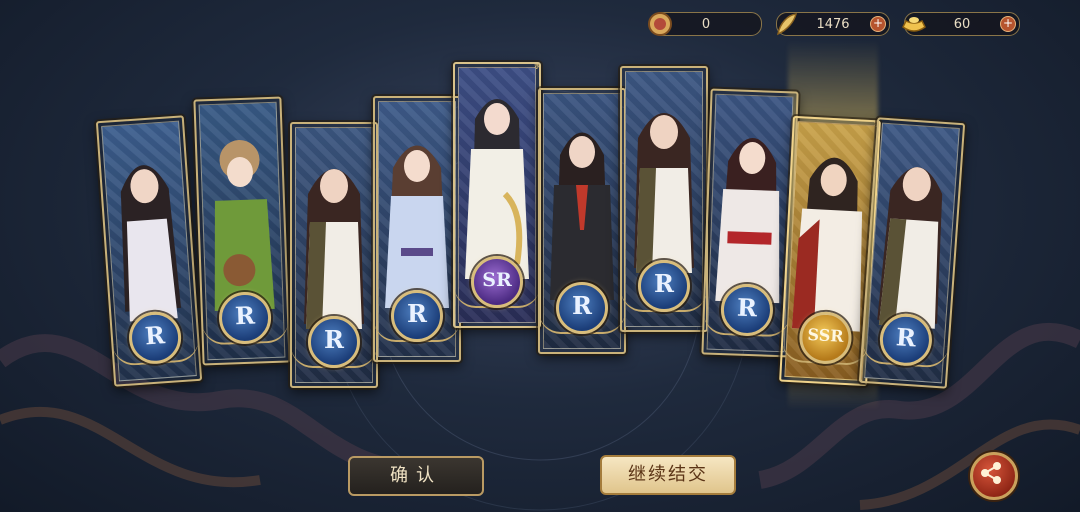 The height and width of the screenshot is (512, 1080). Describe the element at coordinates (334, 255) in the screenshot. I see `result-card-3: R` at that location.